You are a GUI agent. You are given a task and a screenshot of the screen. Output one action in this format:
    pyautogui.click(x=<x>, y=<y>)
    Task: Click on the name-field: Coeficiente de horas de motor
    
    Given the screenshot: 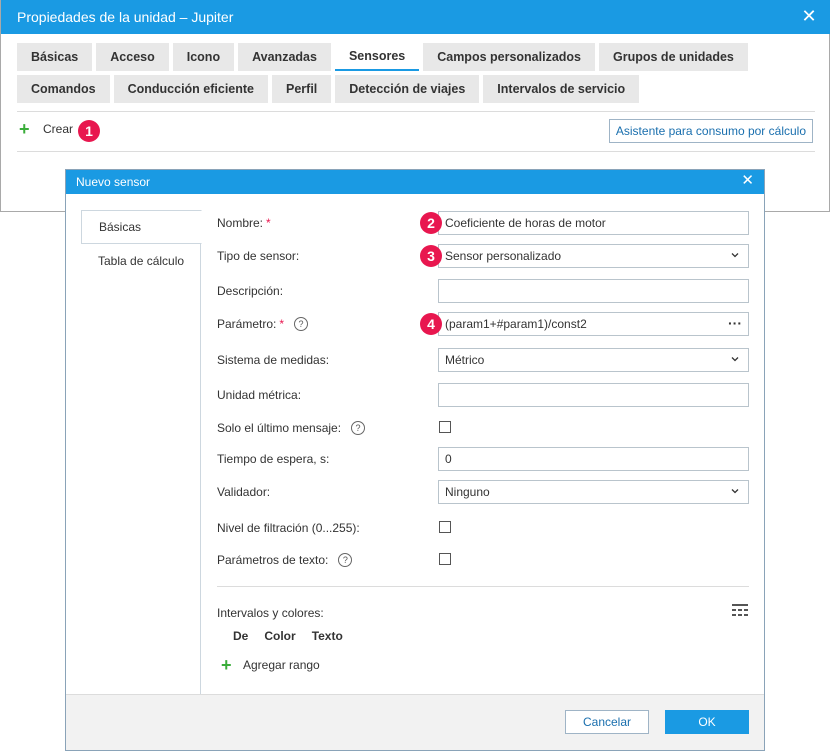 What is the action you would take?
    pyautogui.click(x=593, y=223)
    